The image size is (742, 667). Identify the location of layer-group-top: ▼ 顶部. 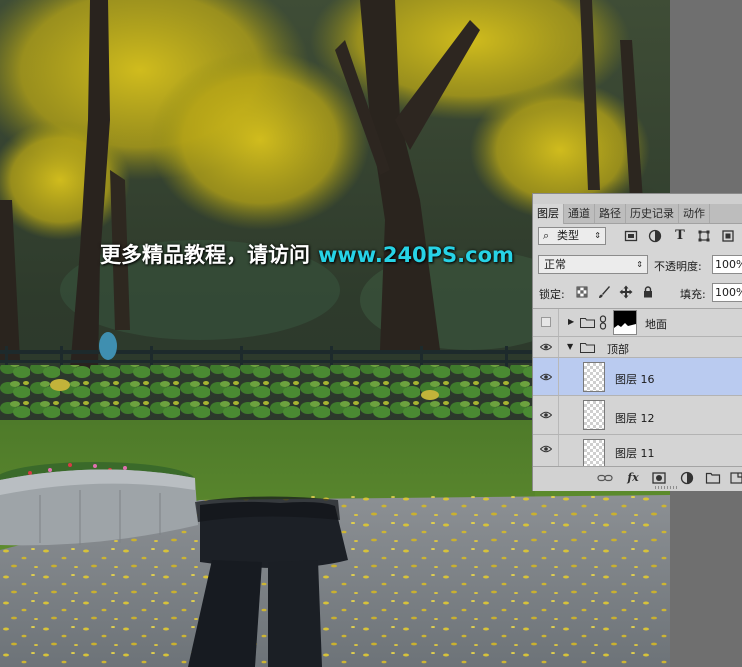
(637, 347).